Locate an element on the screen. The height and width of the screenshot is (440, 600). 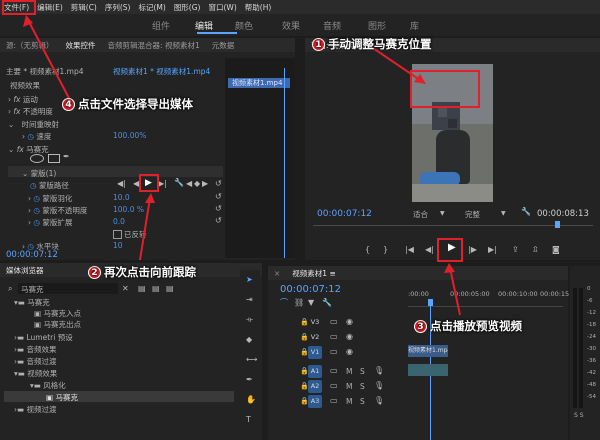
arrowhead-track-forward is located at coordinates (150, 198).